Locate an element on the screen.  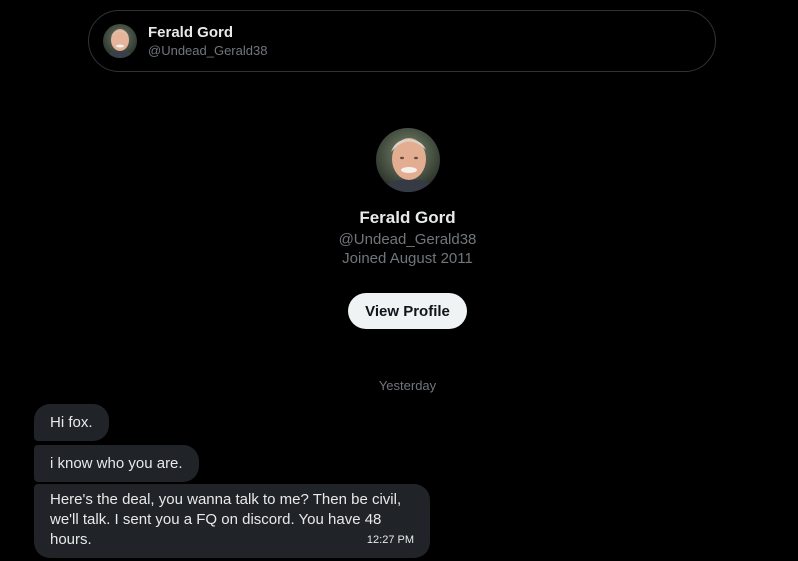
message-bubble: Hi fox. is located at coordinates (71, 422).